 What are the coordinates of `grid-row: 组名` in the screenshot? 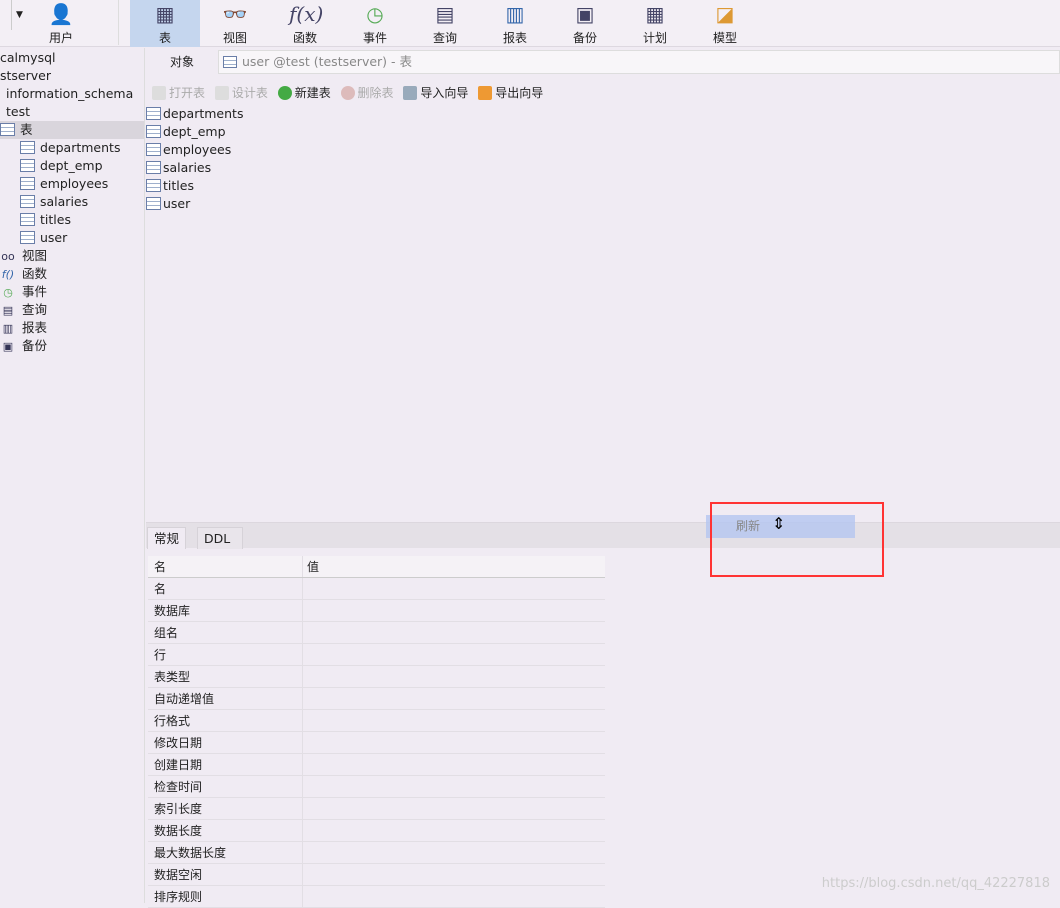 It's located at (376, 633).